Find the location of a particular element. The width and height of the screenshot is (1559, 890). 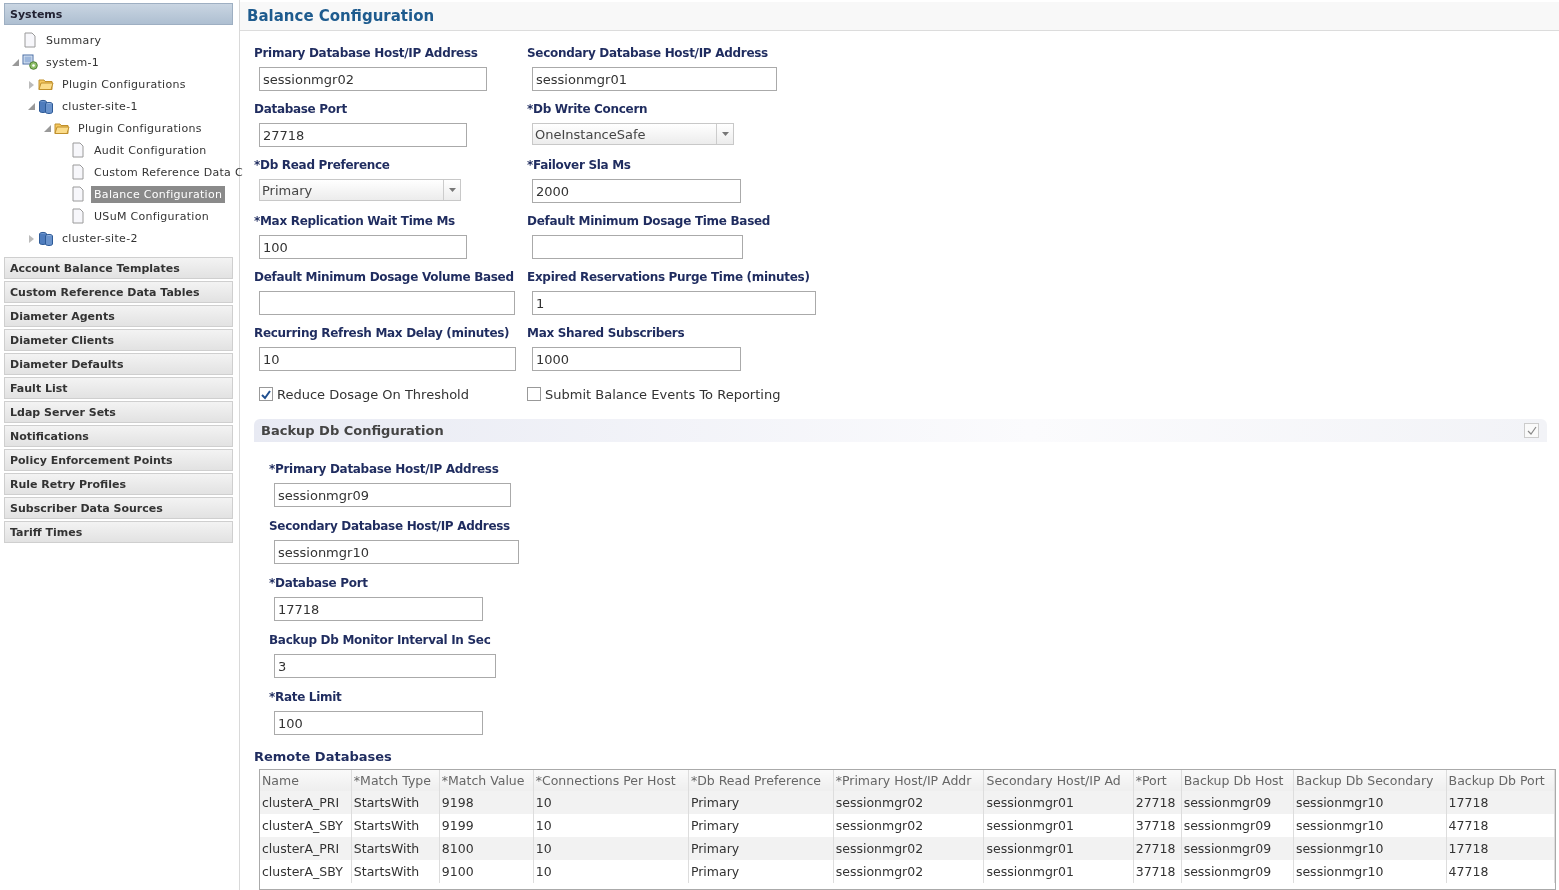

table-cell: 8100 is located at coordinates (486, 848).